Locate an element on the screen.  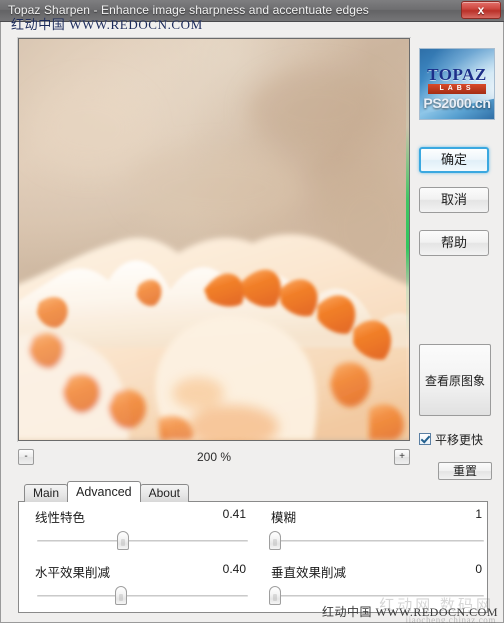
logo-topaz-text: TOPAZ is located at coordinates (457, 74).